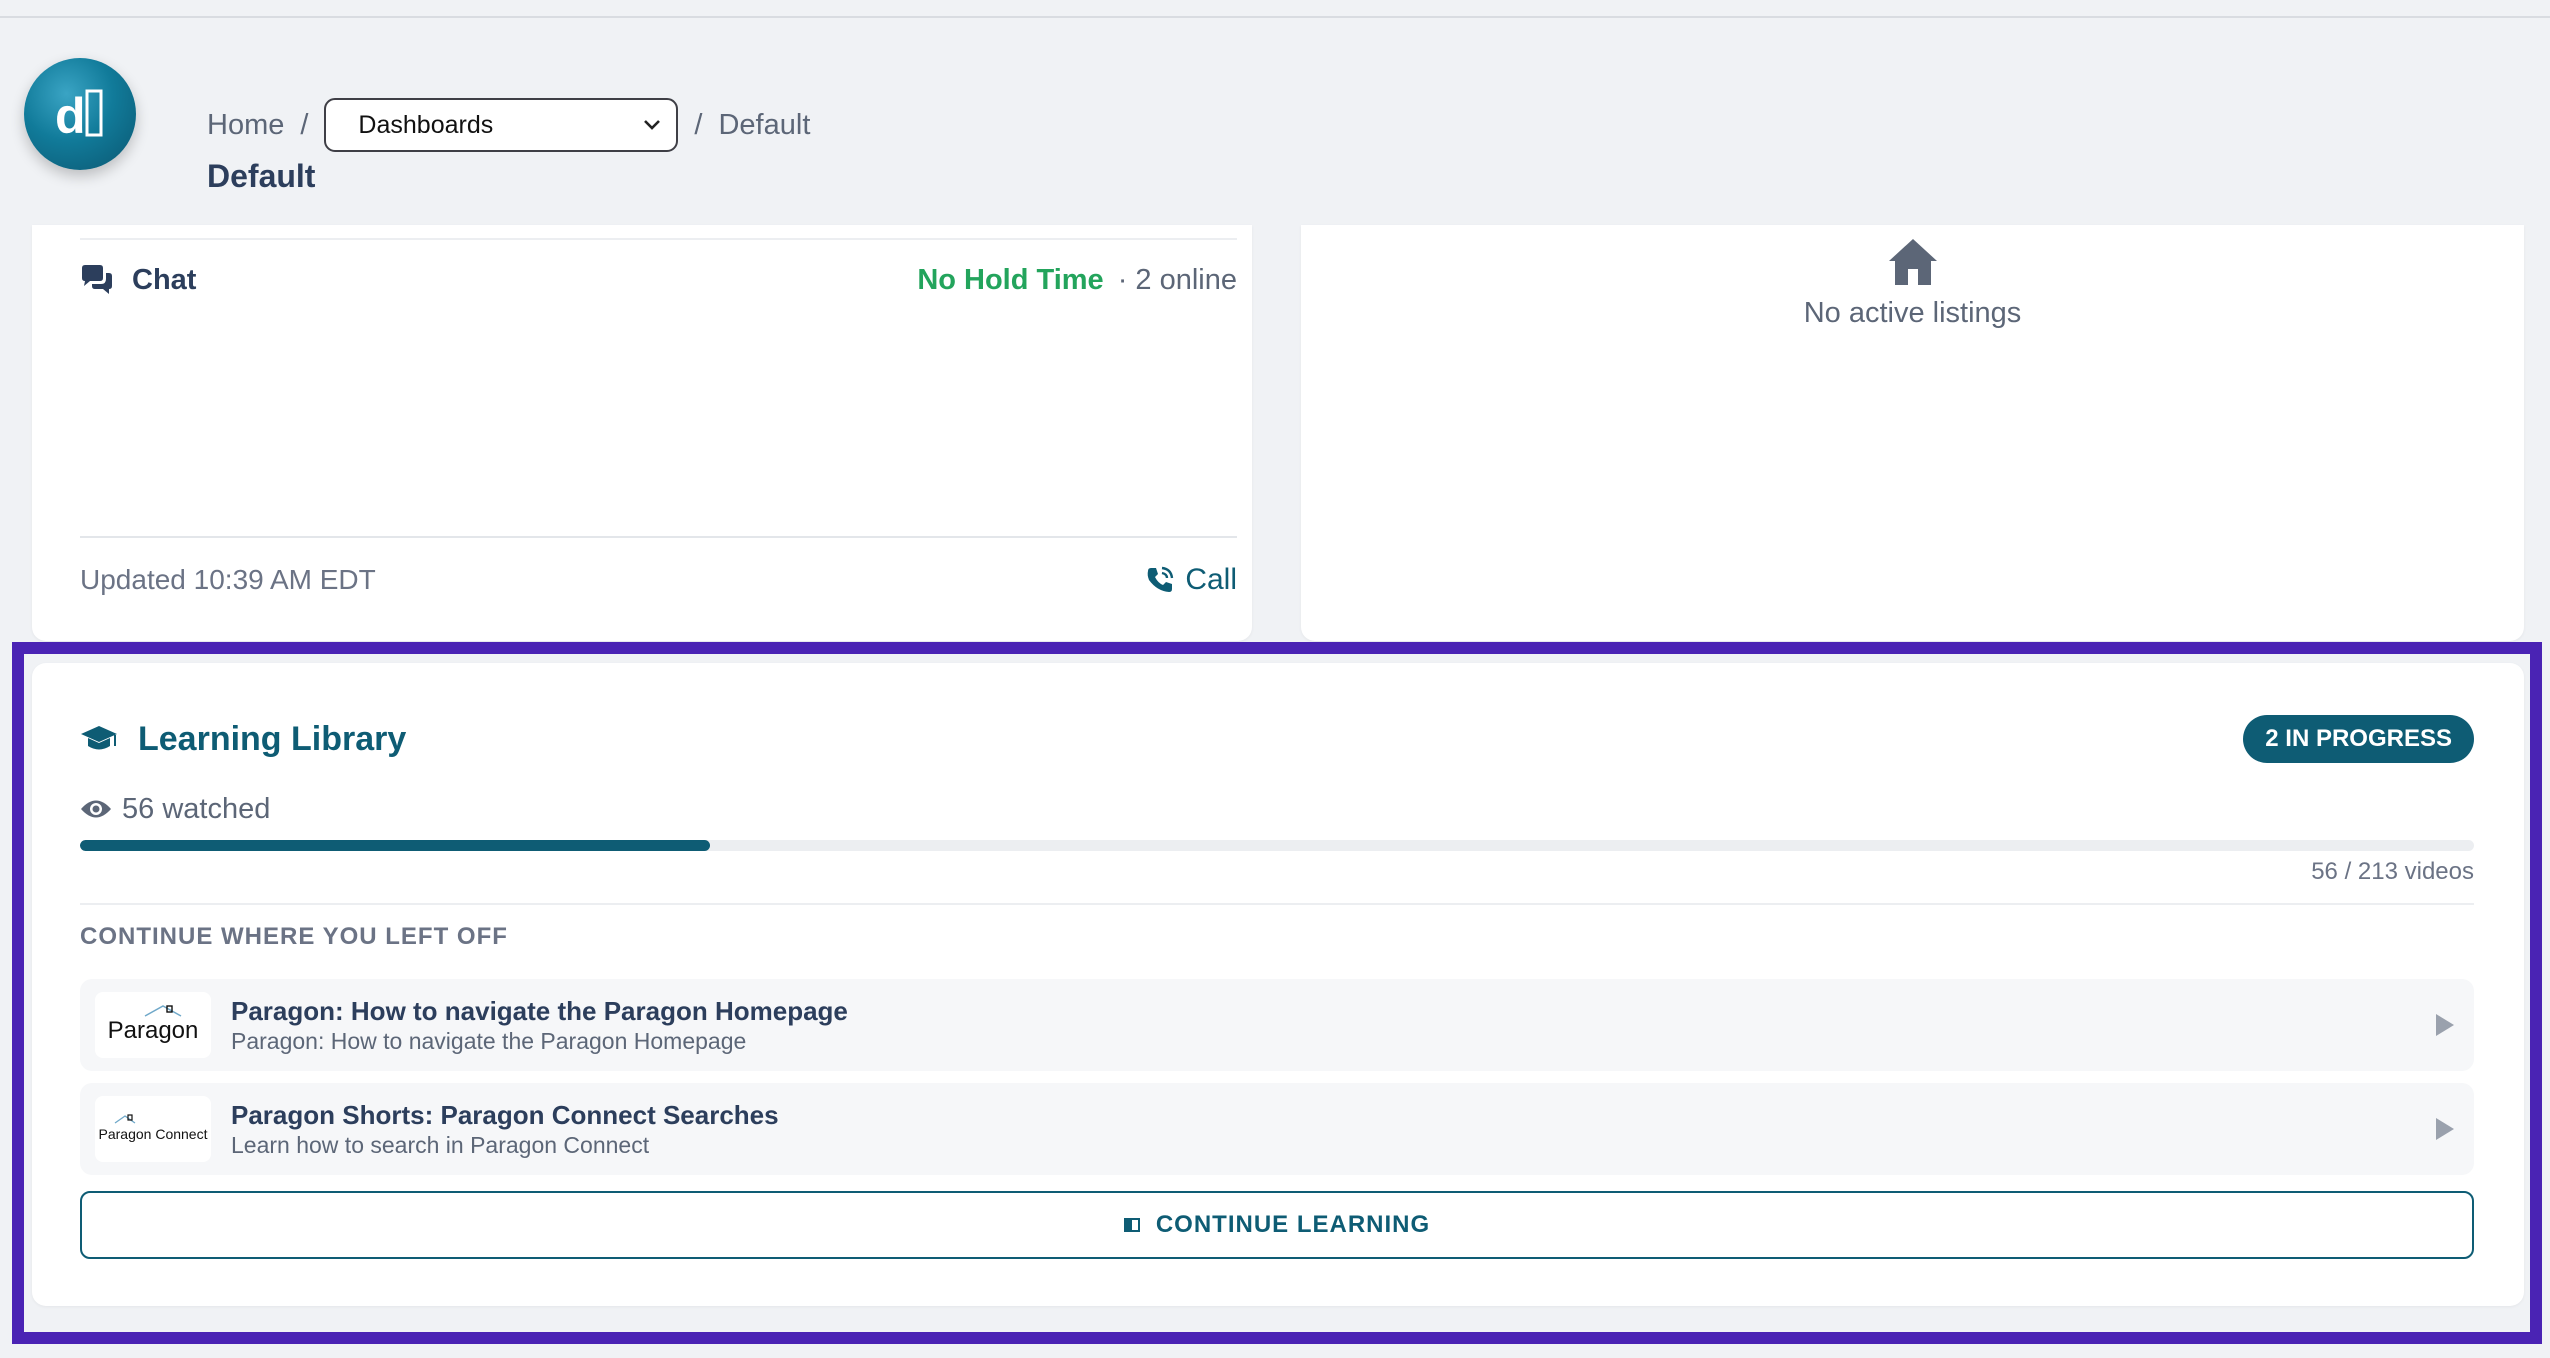  What do you see at coordinates (658, 239) in the screenshot?
I see `chat-card-top-divider` at bounding box center [658, 239].